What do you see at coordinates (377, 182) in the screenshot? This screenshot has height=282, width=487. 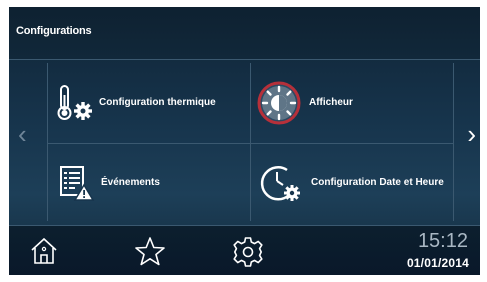 I see `tile-label: Configuration Date et Heure` at bounding box center [377, 182].